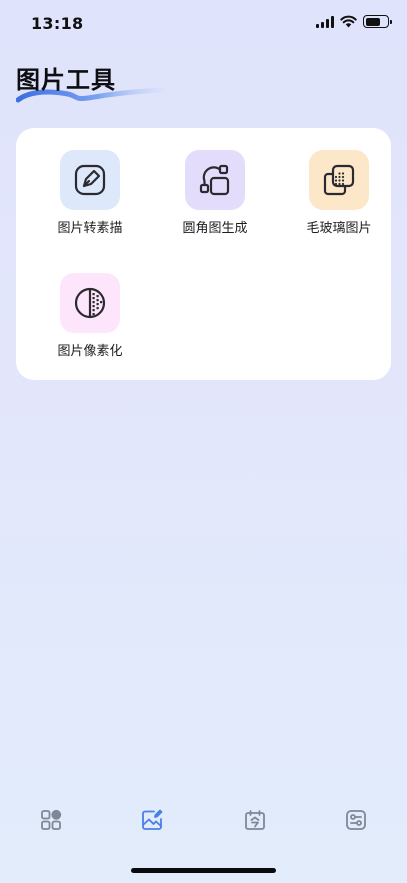 The image size is (407, 883). I want to click on tab-settings, so click(356, 820).